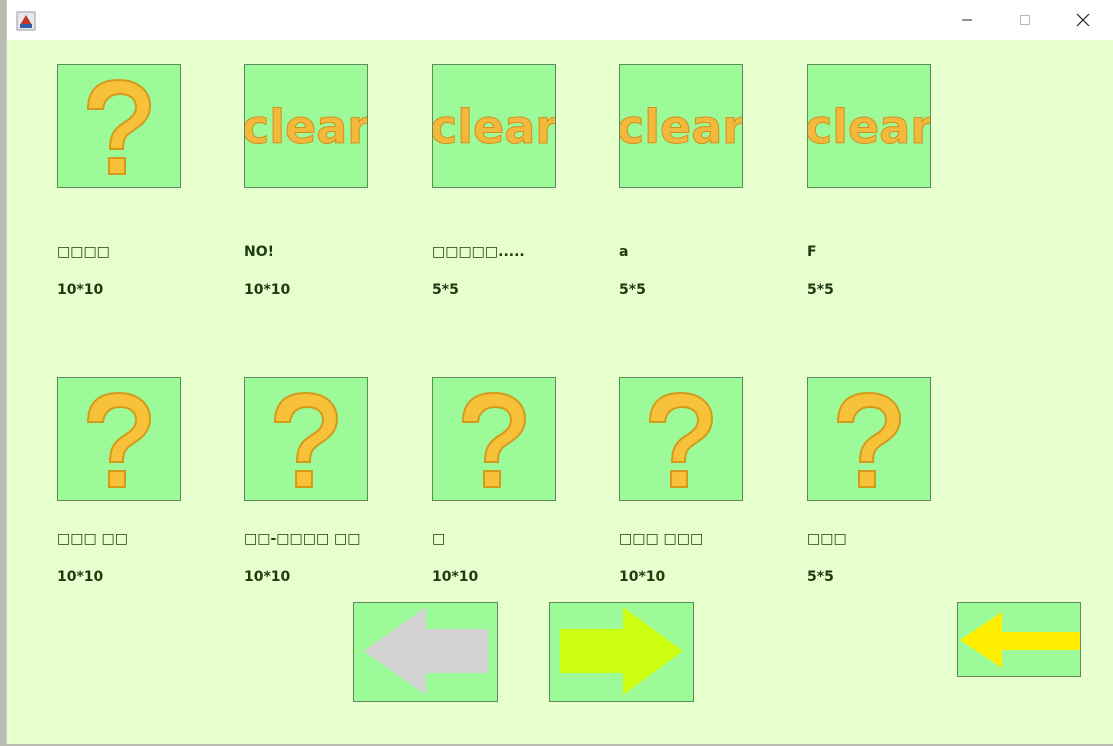 Image resolution: width=1113 pixels, height=746 pixels. I want to click on minimize-button, so click(967, 20).